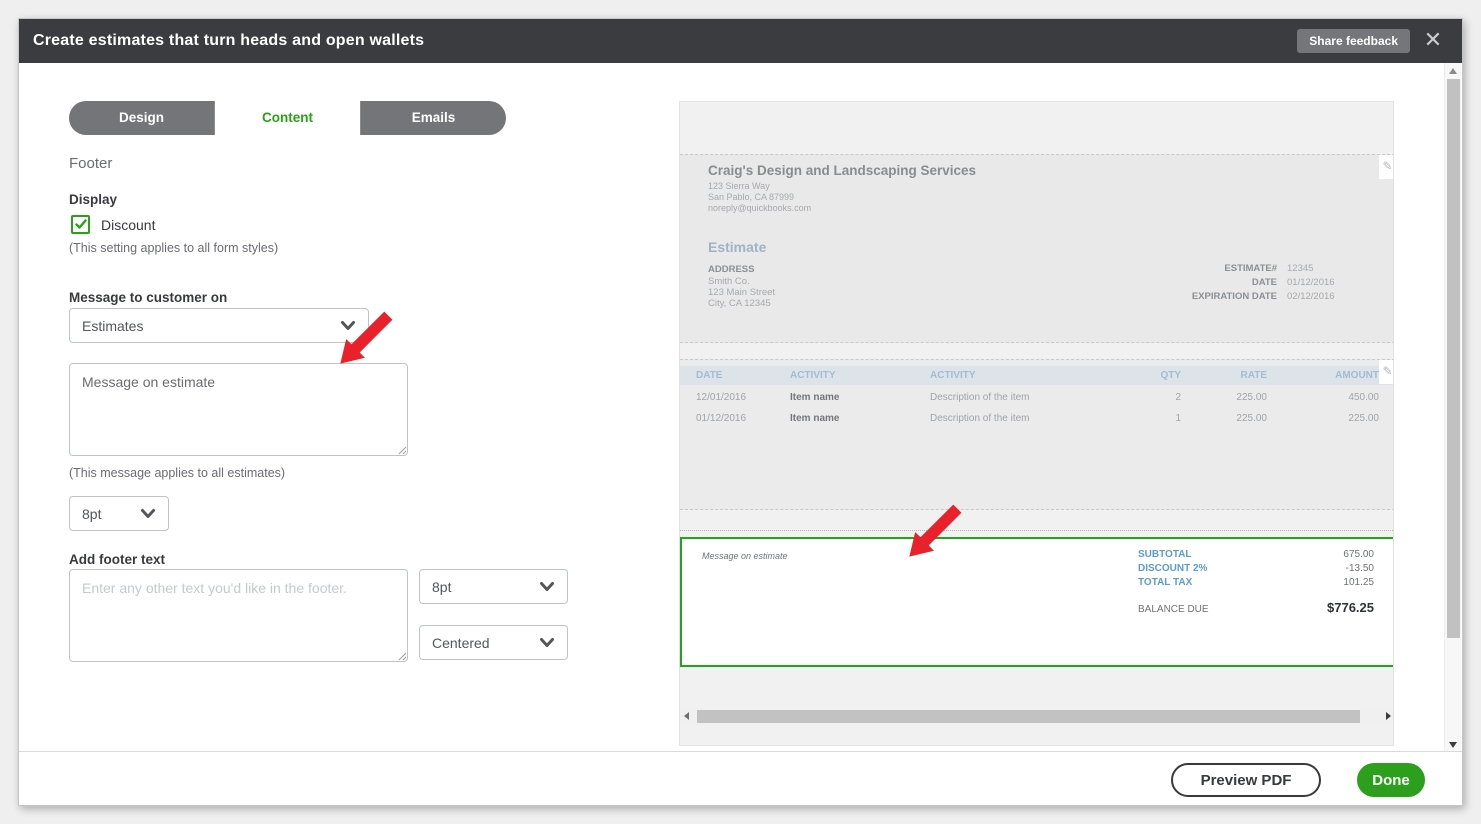 The width and height of the screenshot is (1481, 824). Describe the element at coordinates (1311, 282) in the screenshot. I see `meta-value: 01/12/2016` at that location.